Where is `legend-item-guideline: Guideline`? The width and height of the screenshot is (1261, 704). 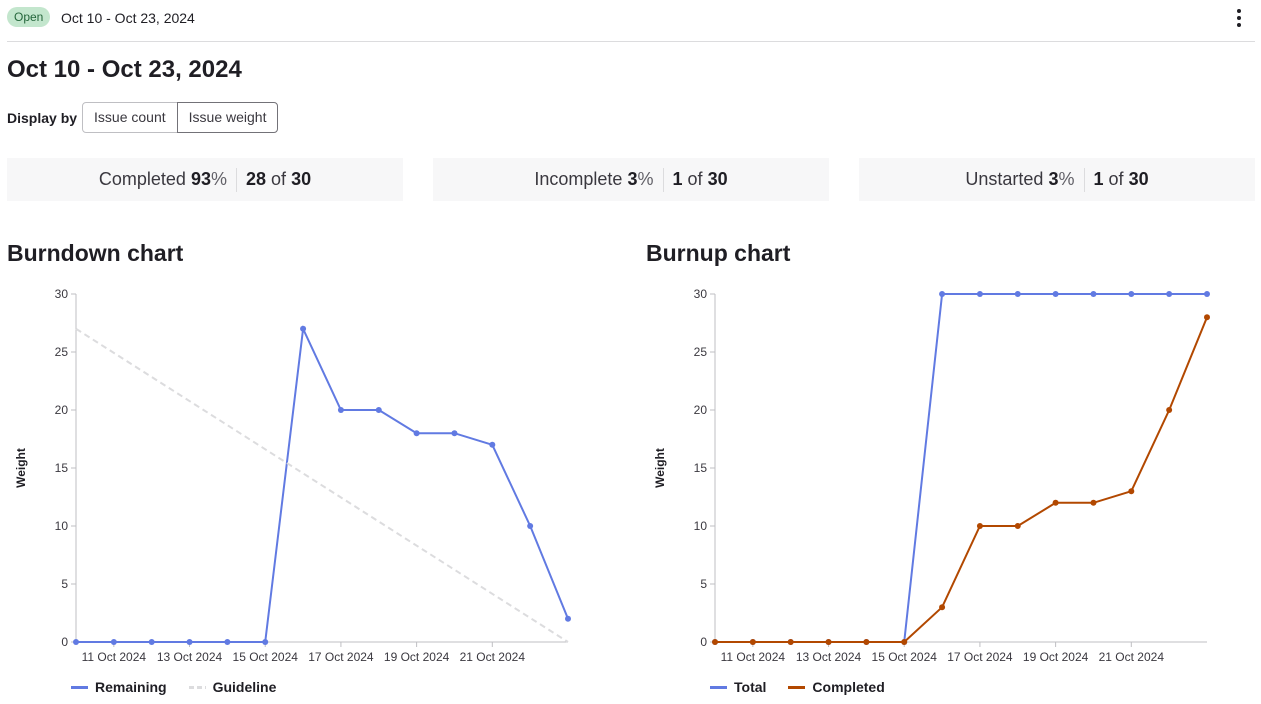 legend-item-guideline: Guideline is located at coordinates (232, 687).